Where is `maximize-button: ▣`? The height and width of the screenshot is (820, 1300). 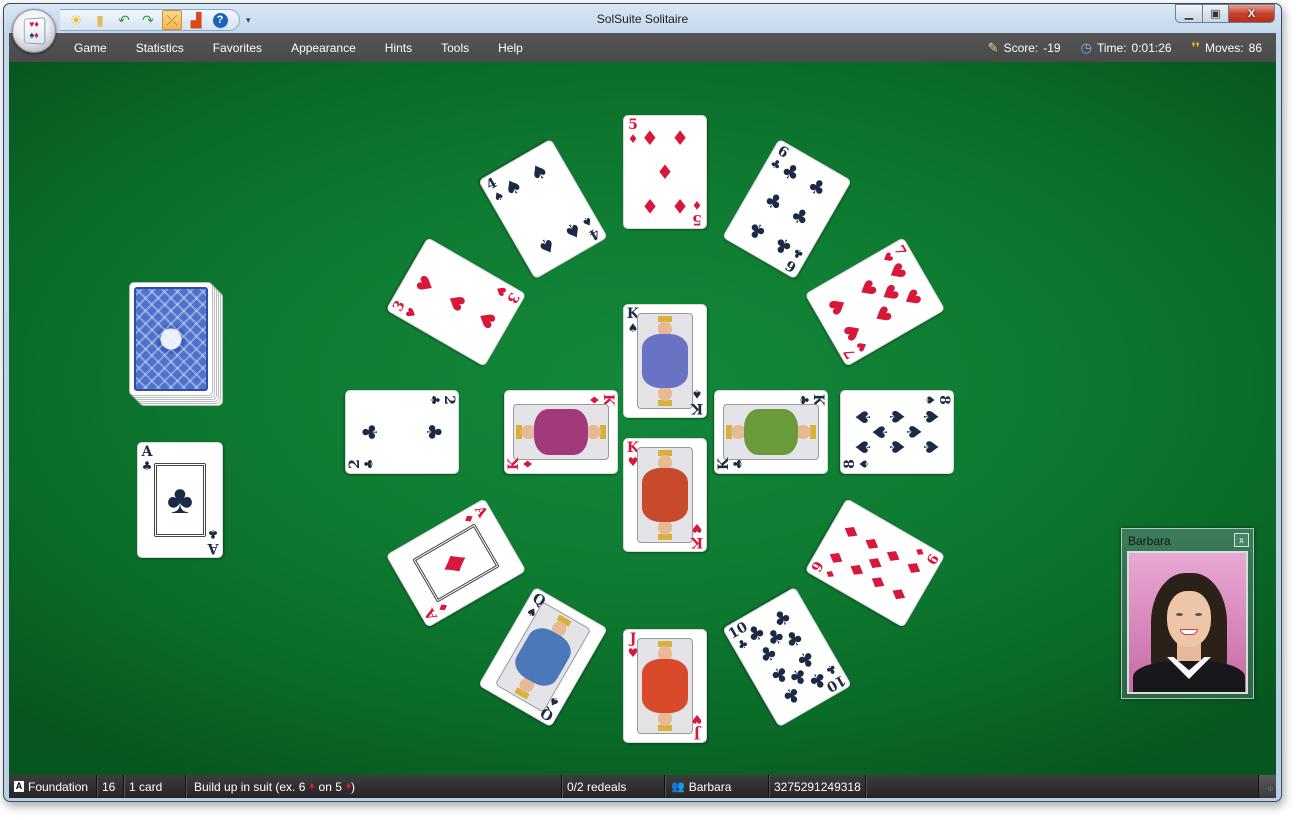 maximize-button: ▣ is located at coordinates (1216, 13).